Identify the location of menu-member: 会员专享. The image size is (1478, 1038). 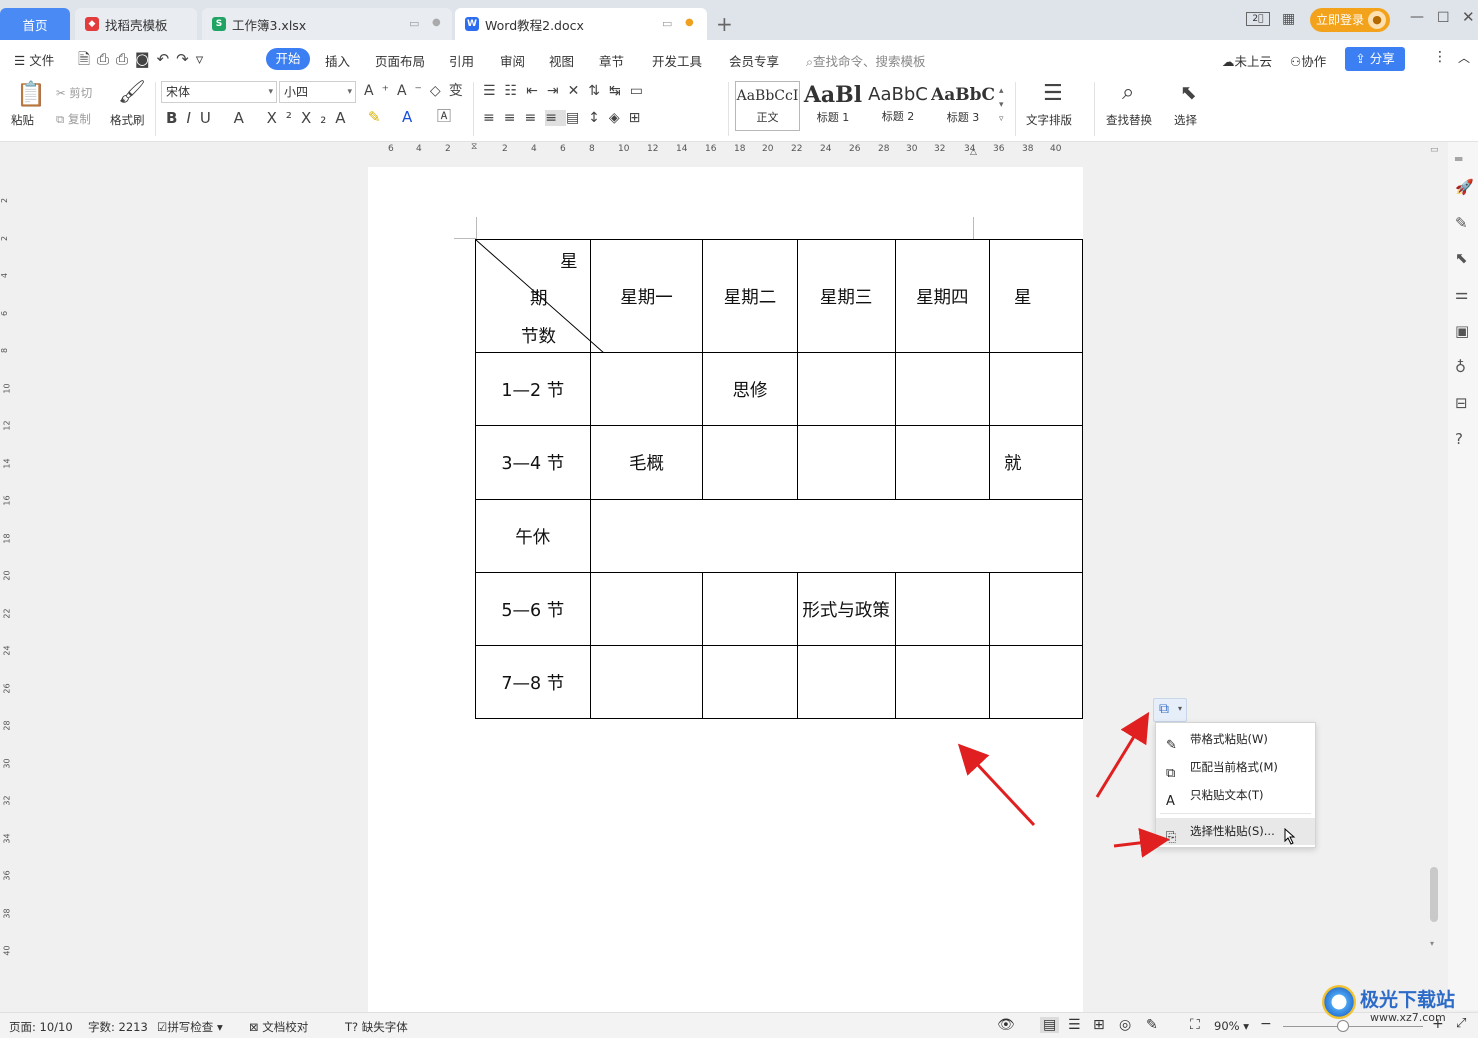
(754, 60).